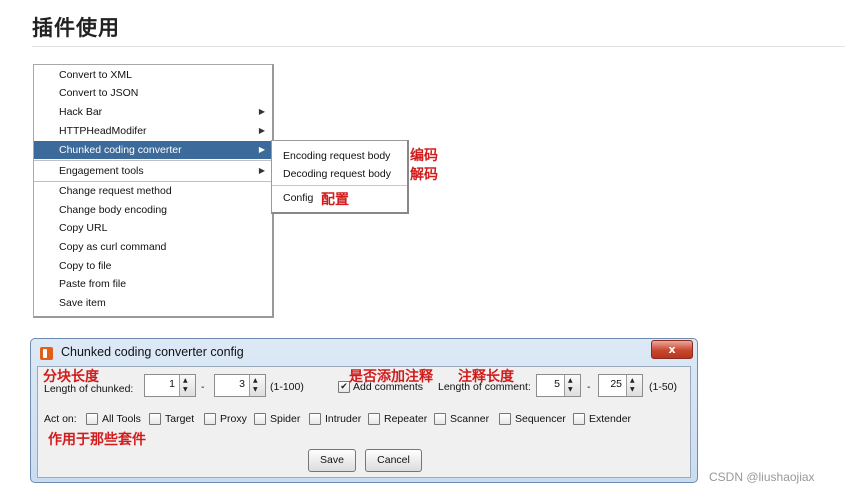 The image size is (865, 496). I want to click on tool-label-repeater: Repeater, so click(406, 419).